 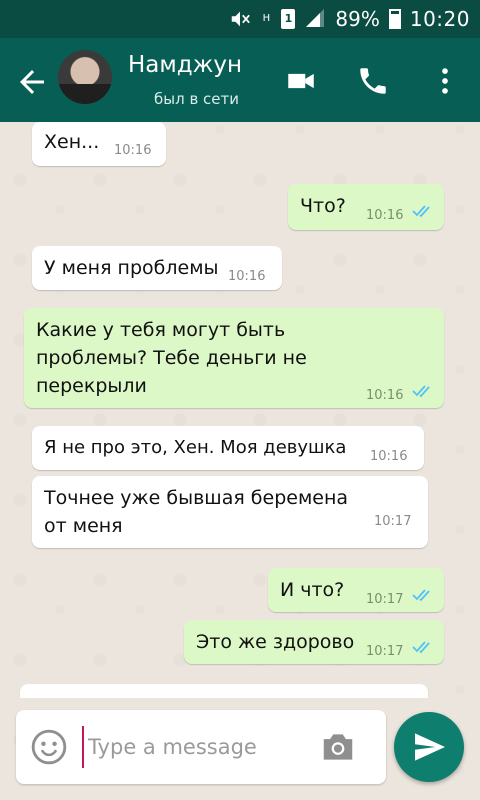 I want to click on camera-icon, so click(x=338, y=747).